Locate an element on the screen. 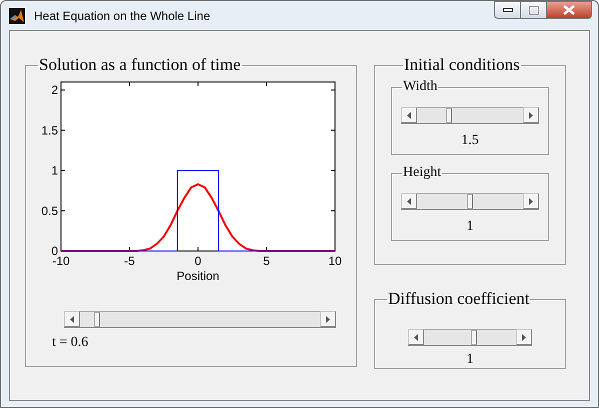 This screenshot has height=408, width=599. close-button is located at coordinates (569, 10).